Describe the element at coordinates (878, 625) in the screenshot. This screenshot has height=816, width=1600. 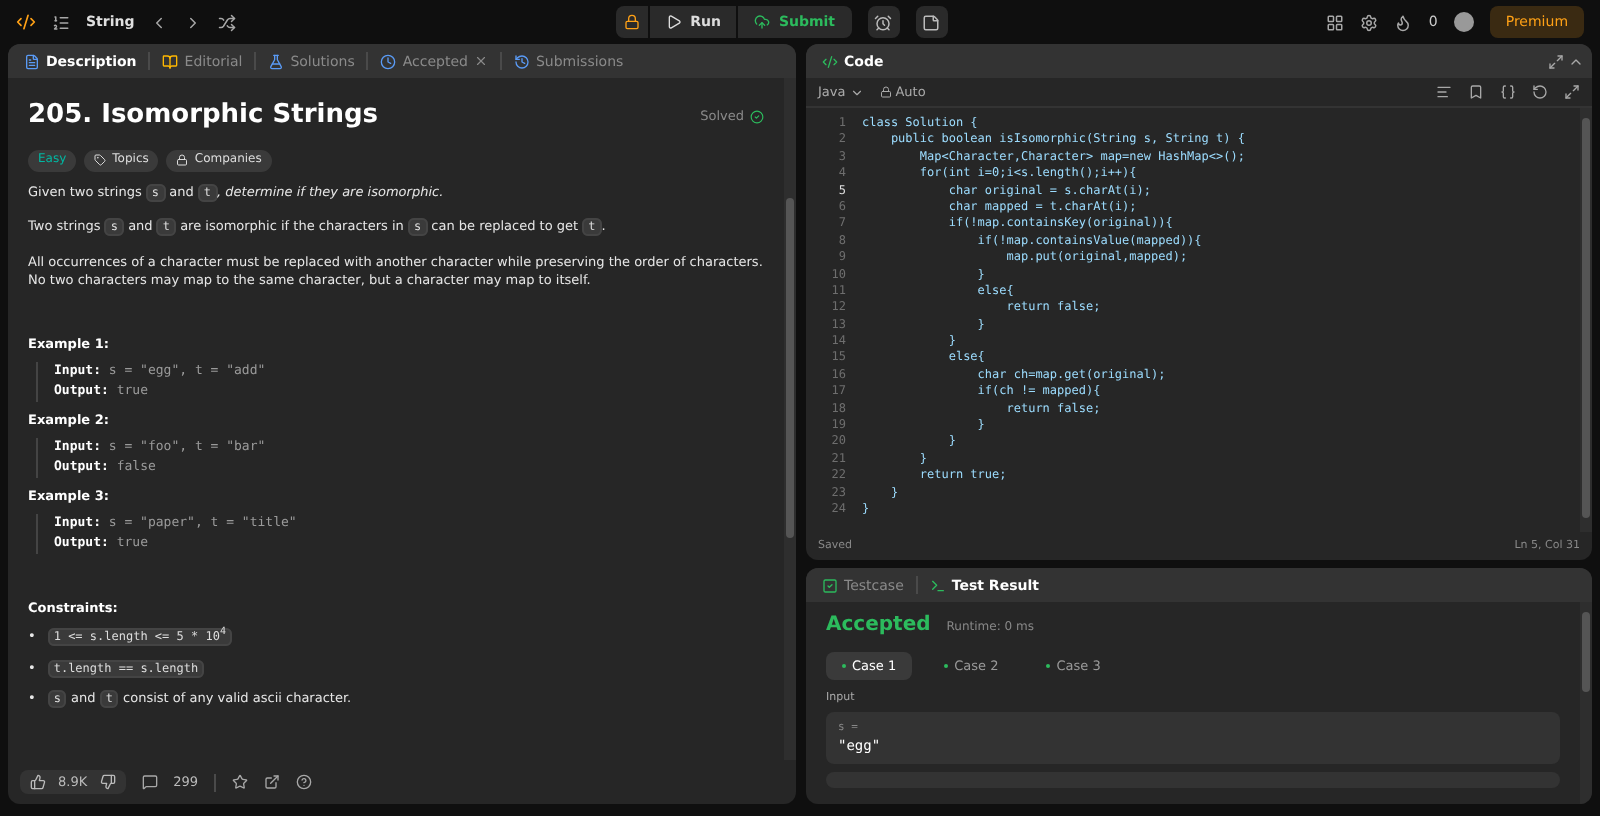
I see `verdict: Accepted` at that location.